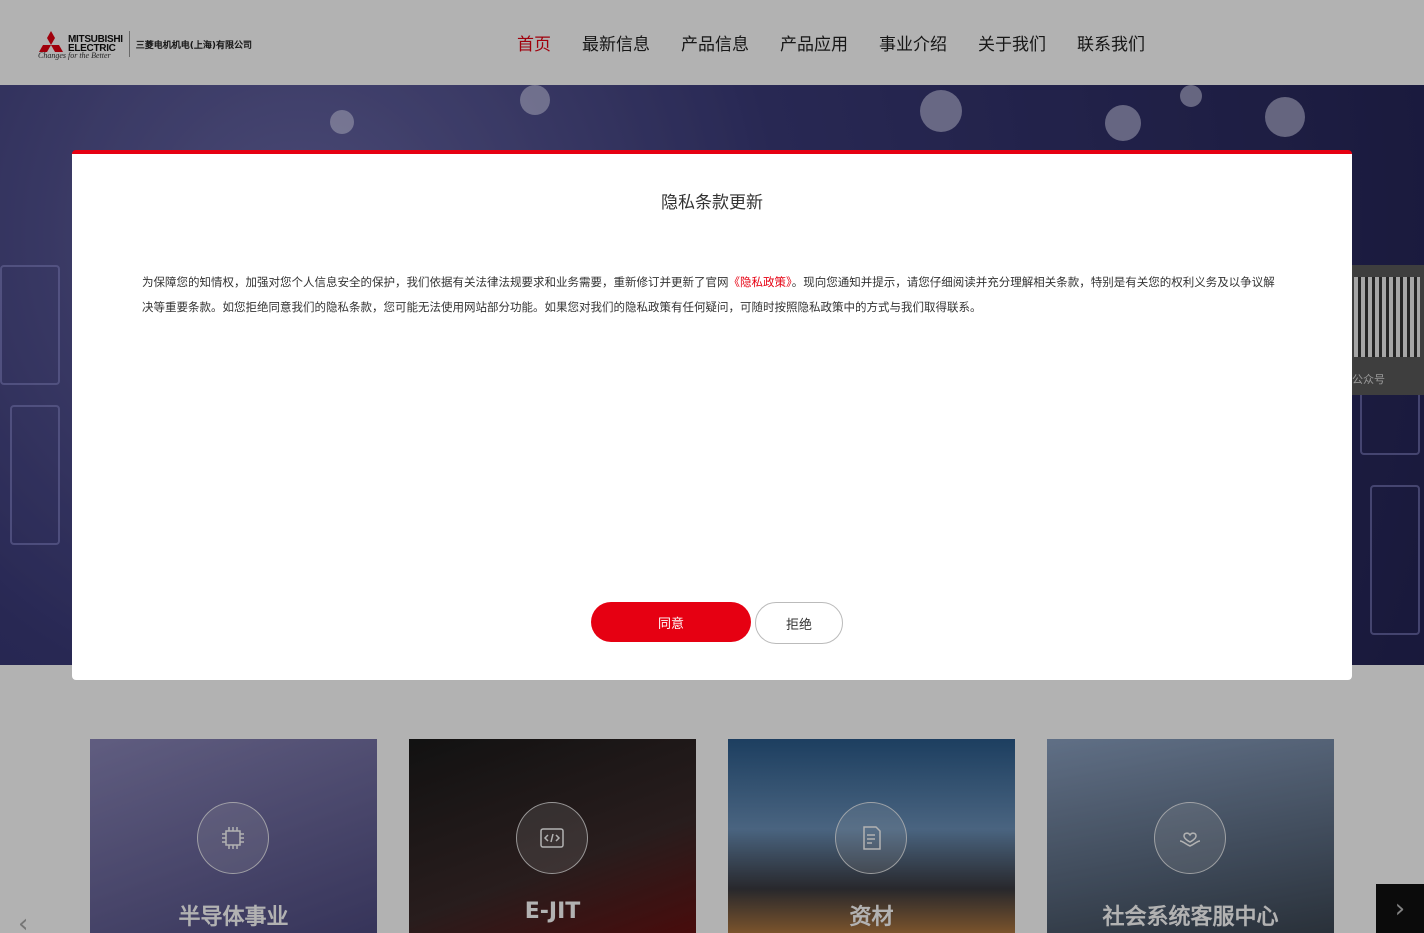 The image size is (1424, 933). What do you see at coordinates (799, 623) in the screenshot?
I see `refuse-button: 拒绝` at bounding box center [799, 623].